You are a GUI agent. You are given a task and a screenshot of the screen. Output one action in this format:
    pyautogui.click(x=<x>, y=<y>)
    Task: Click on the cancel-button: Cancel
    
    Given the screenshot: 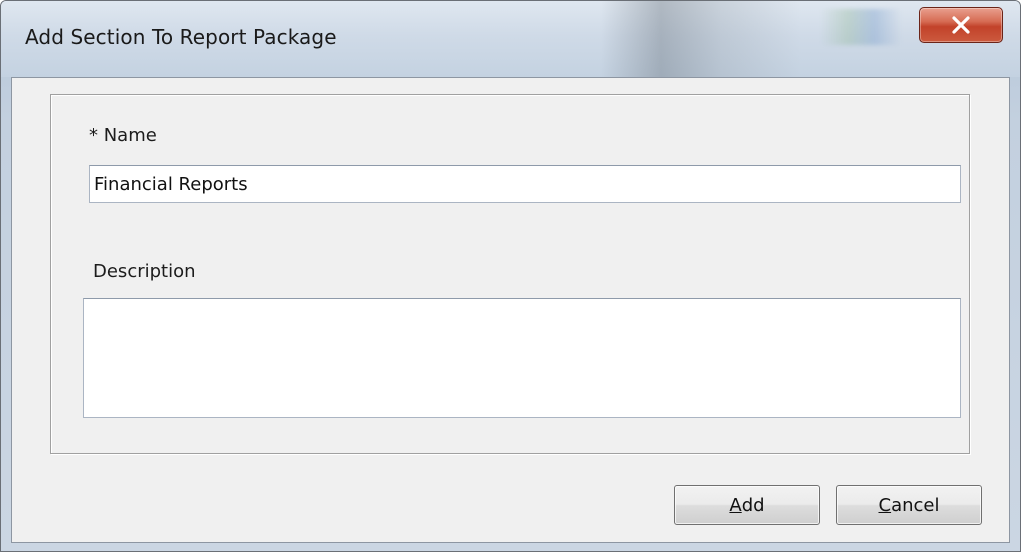 What is the action you would take?
    pyautogui.click(x=909, y=505)
    